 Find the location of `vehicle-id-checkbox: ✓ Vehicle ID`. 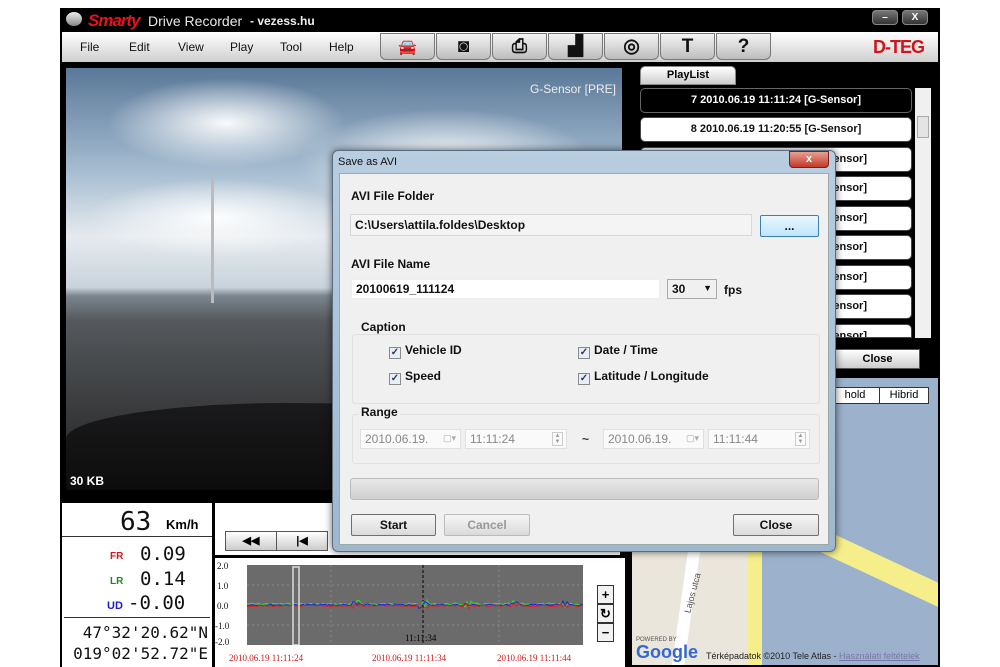

vehicle-id-checkbox: ✓ Vehicle ID is located at coordinates (425, 351).